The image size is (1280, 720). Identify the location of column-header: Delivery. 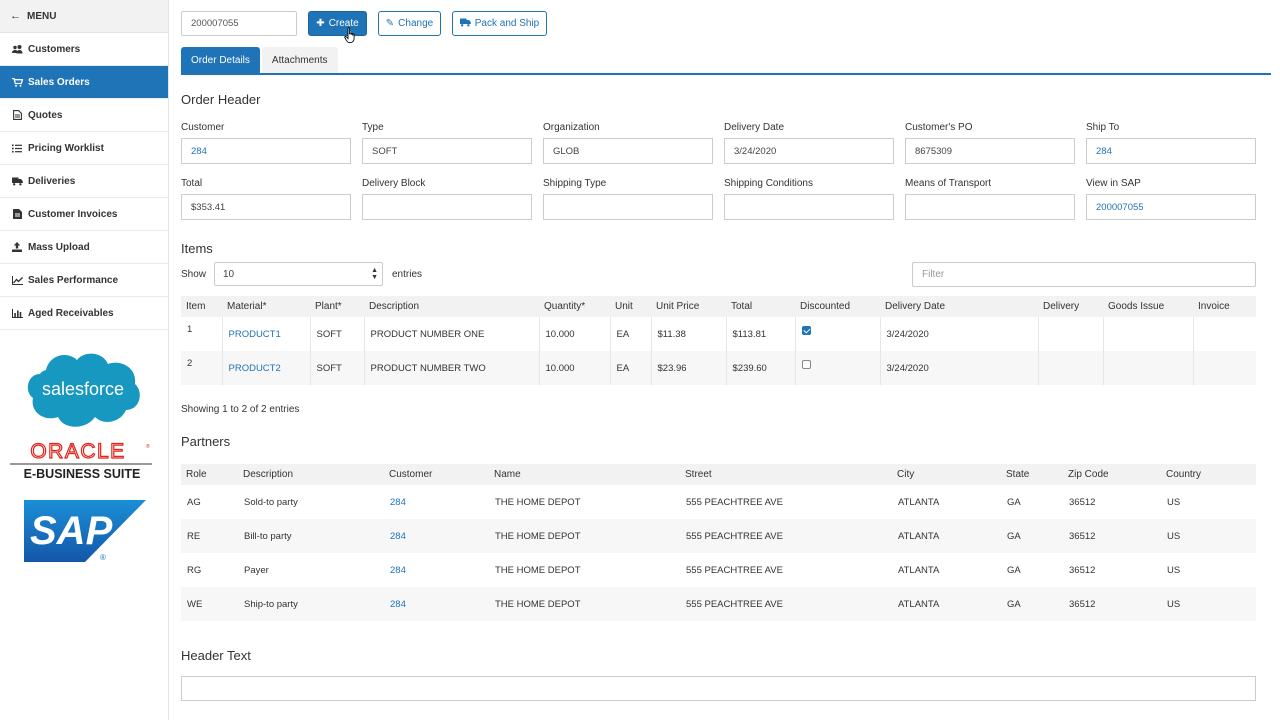
(1070, 306).